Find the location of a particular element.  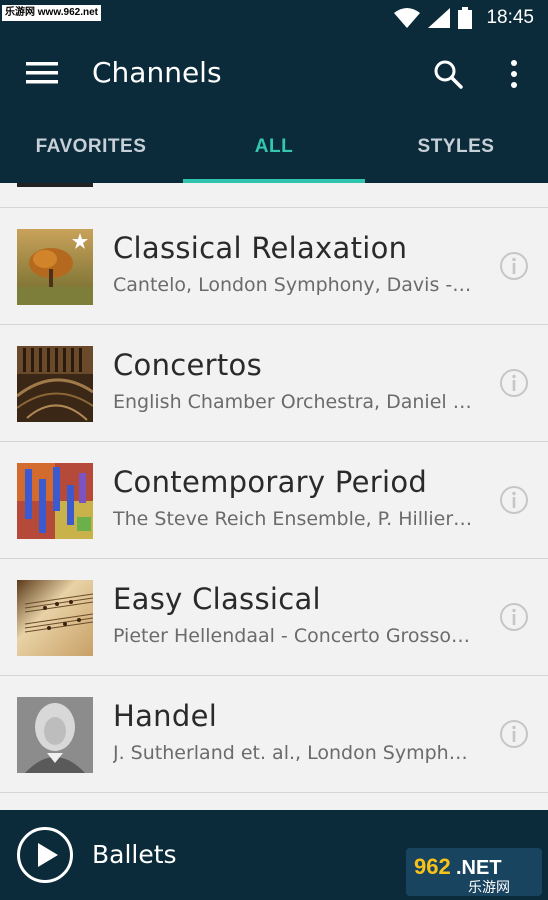

mini-player: Ballets 962 .NET 乐游网 is located at coordinates (274, 855).